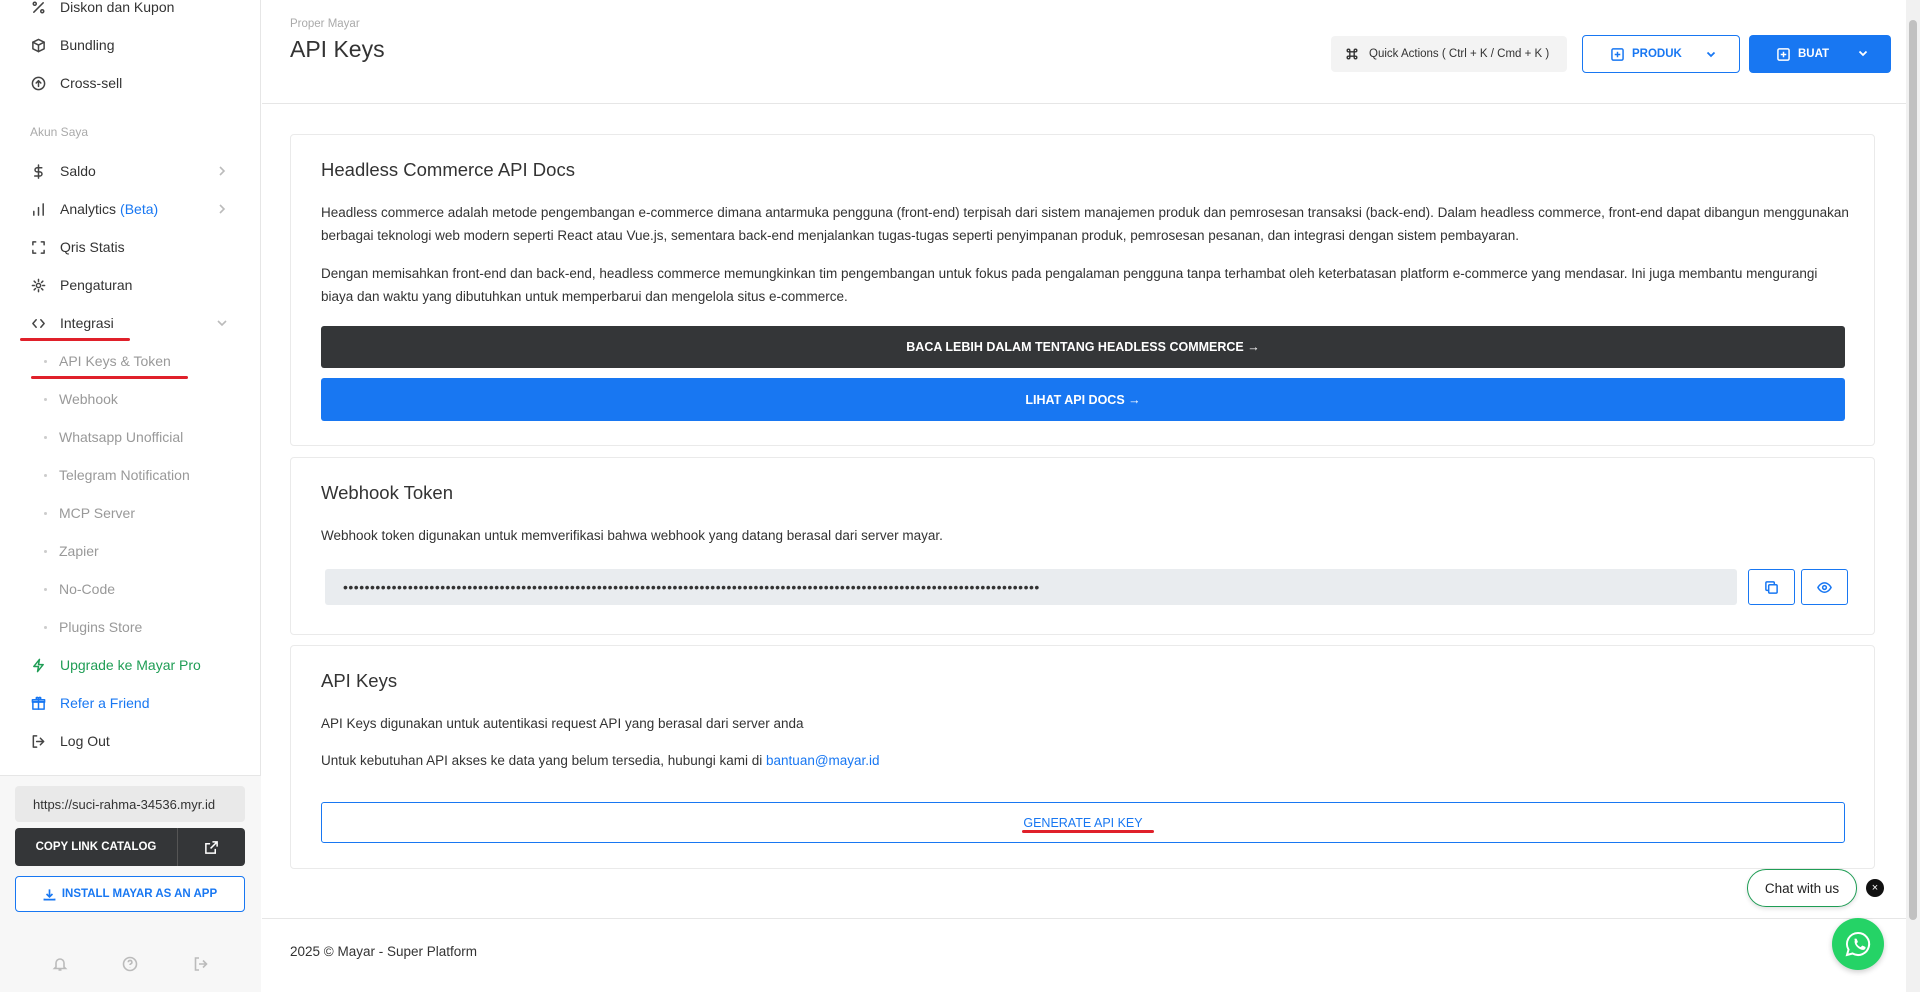 The height and width of the screenshot is (992, 1920). What do you see at coordinates (130, 323) in the screenshot?
I see `sidebar-item-integrasi: Integrasi` at bounding box center [130, 323].